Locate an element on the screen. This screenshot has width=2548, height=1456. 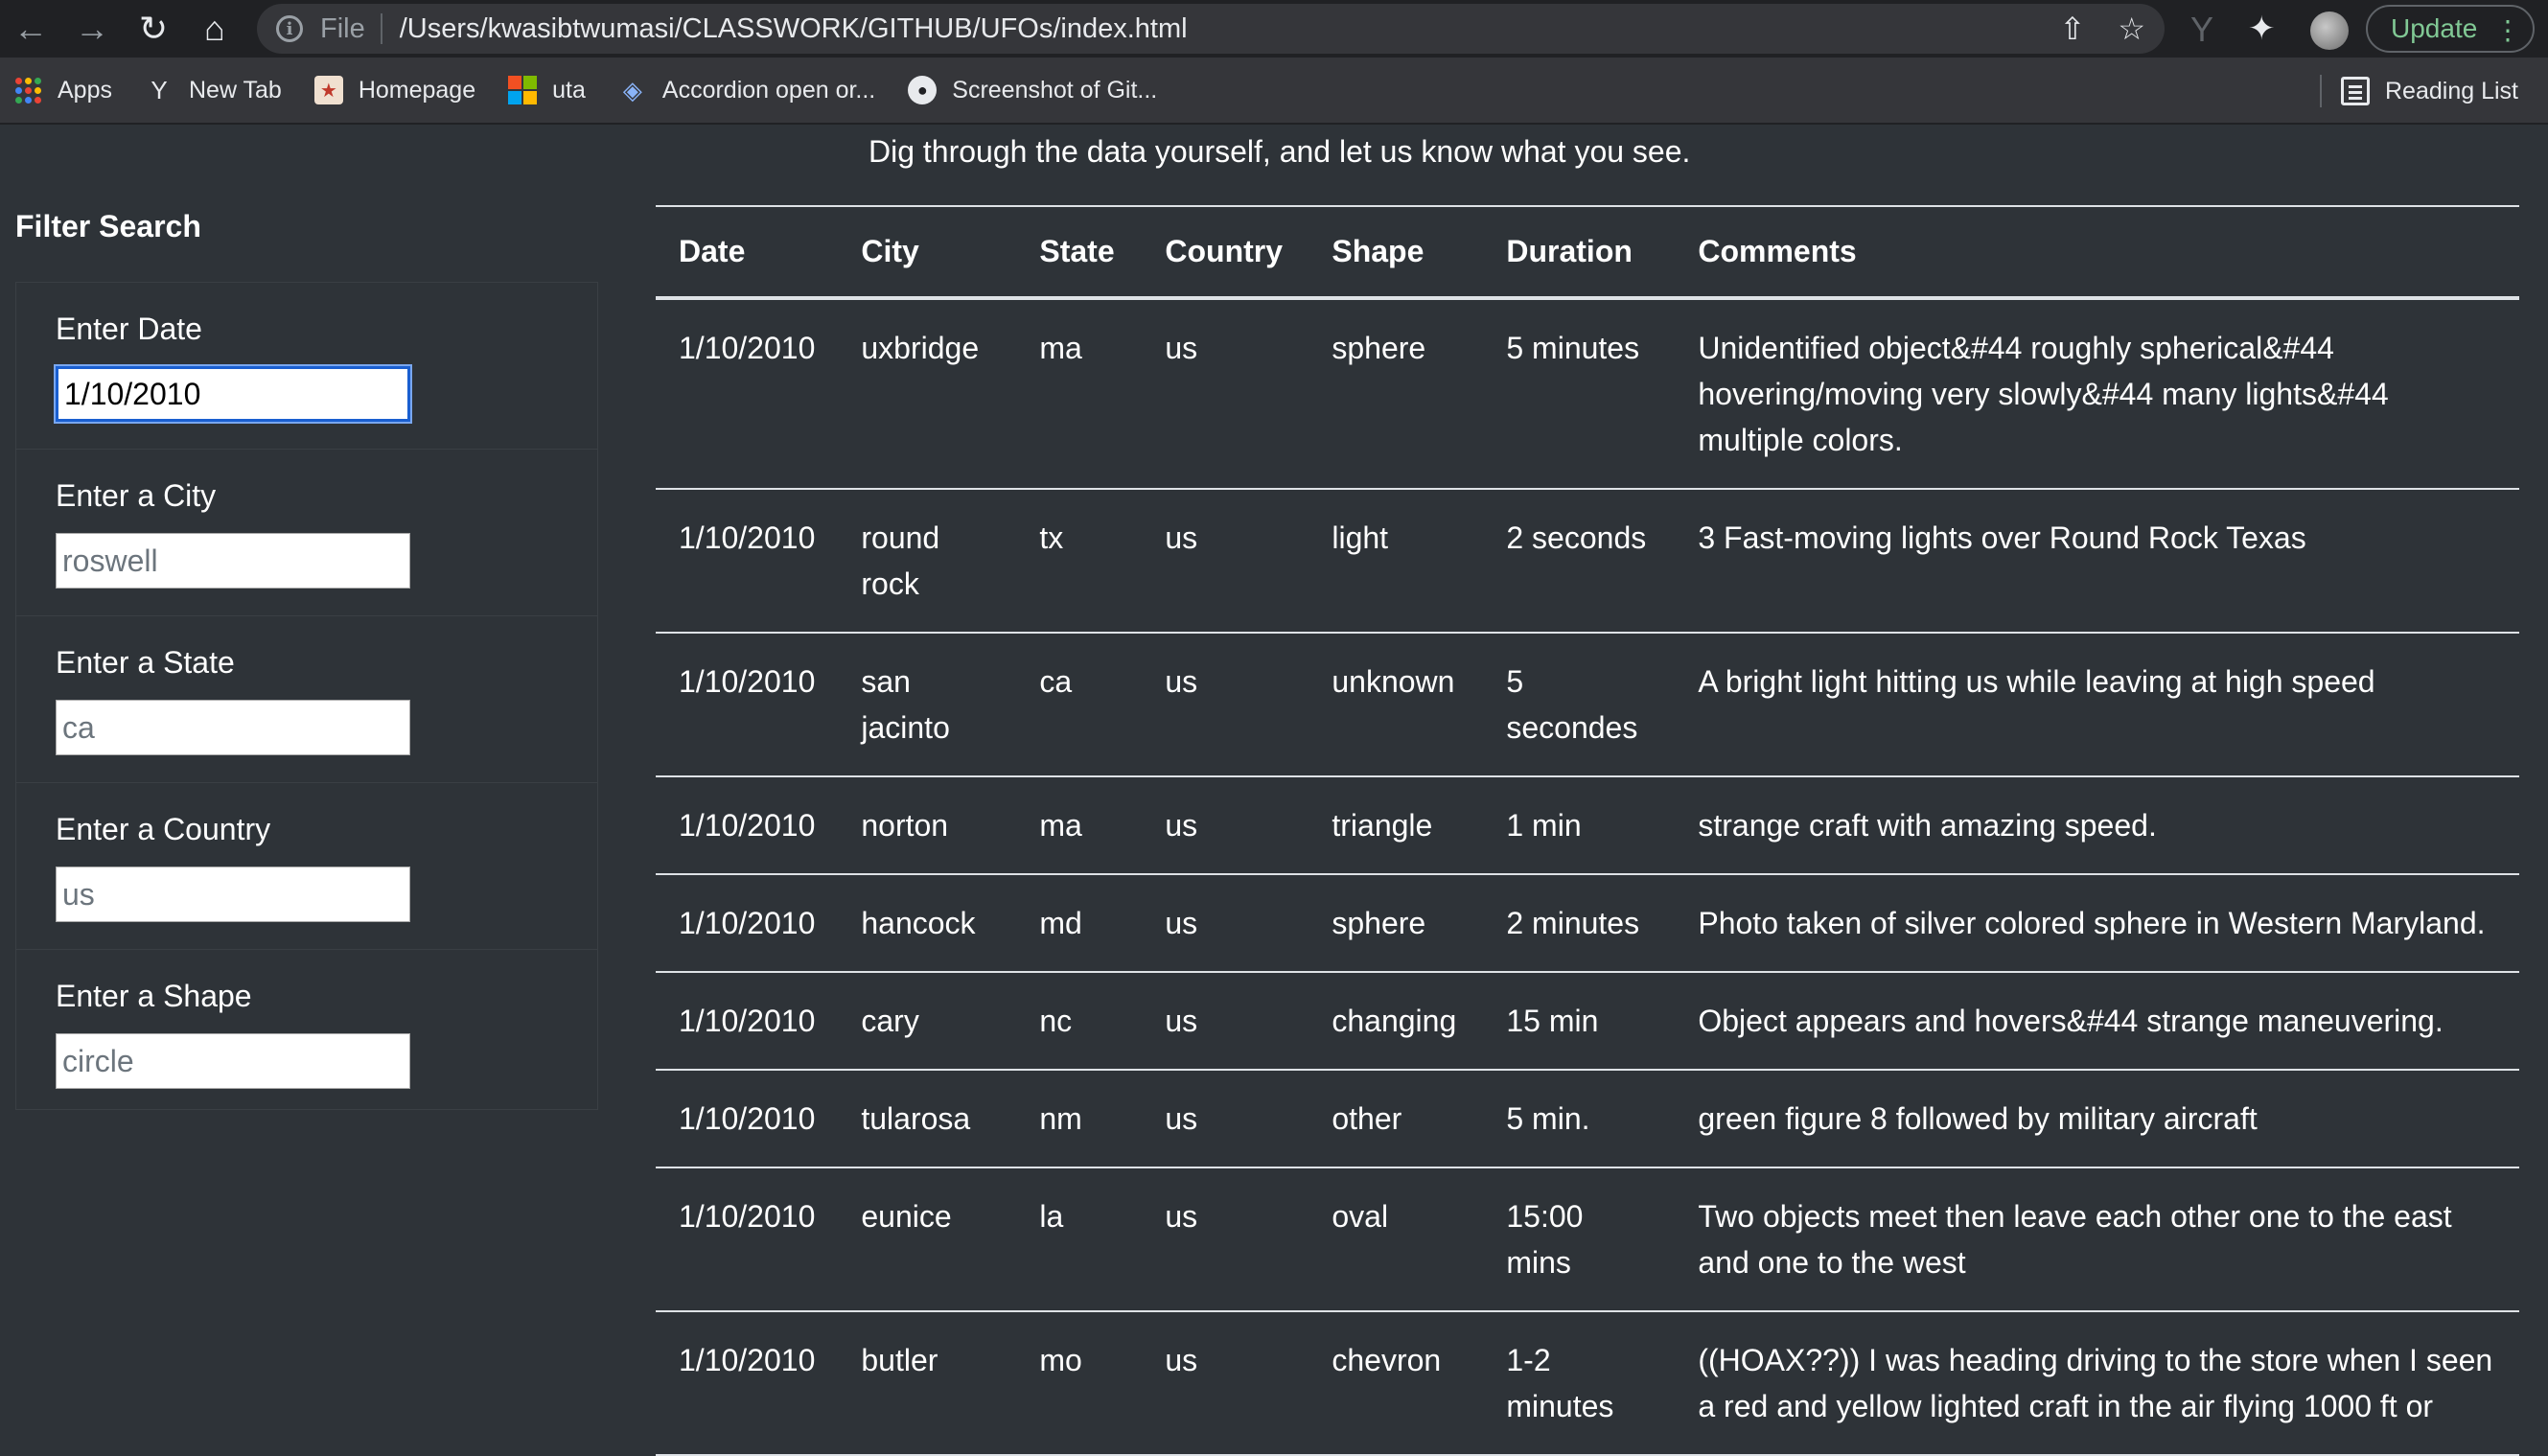
cell-state: nm is located at coordinates (1079, 1119).